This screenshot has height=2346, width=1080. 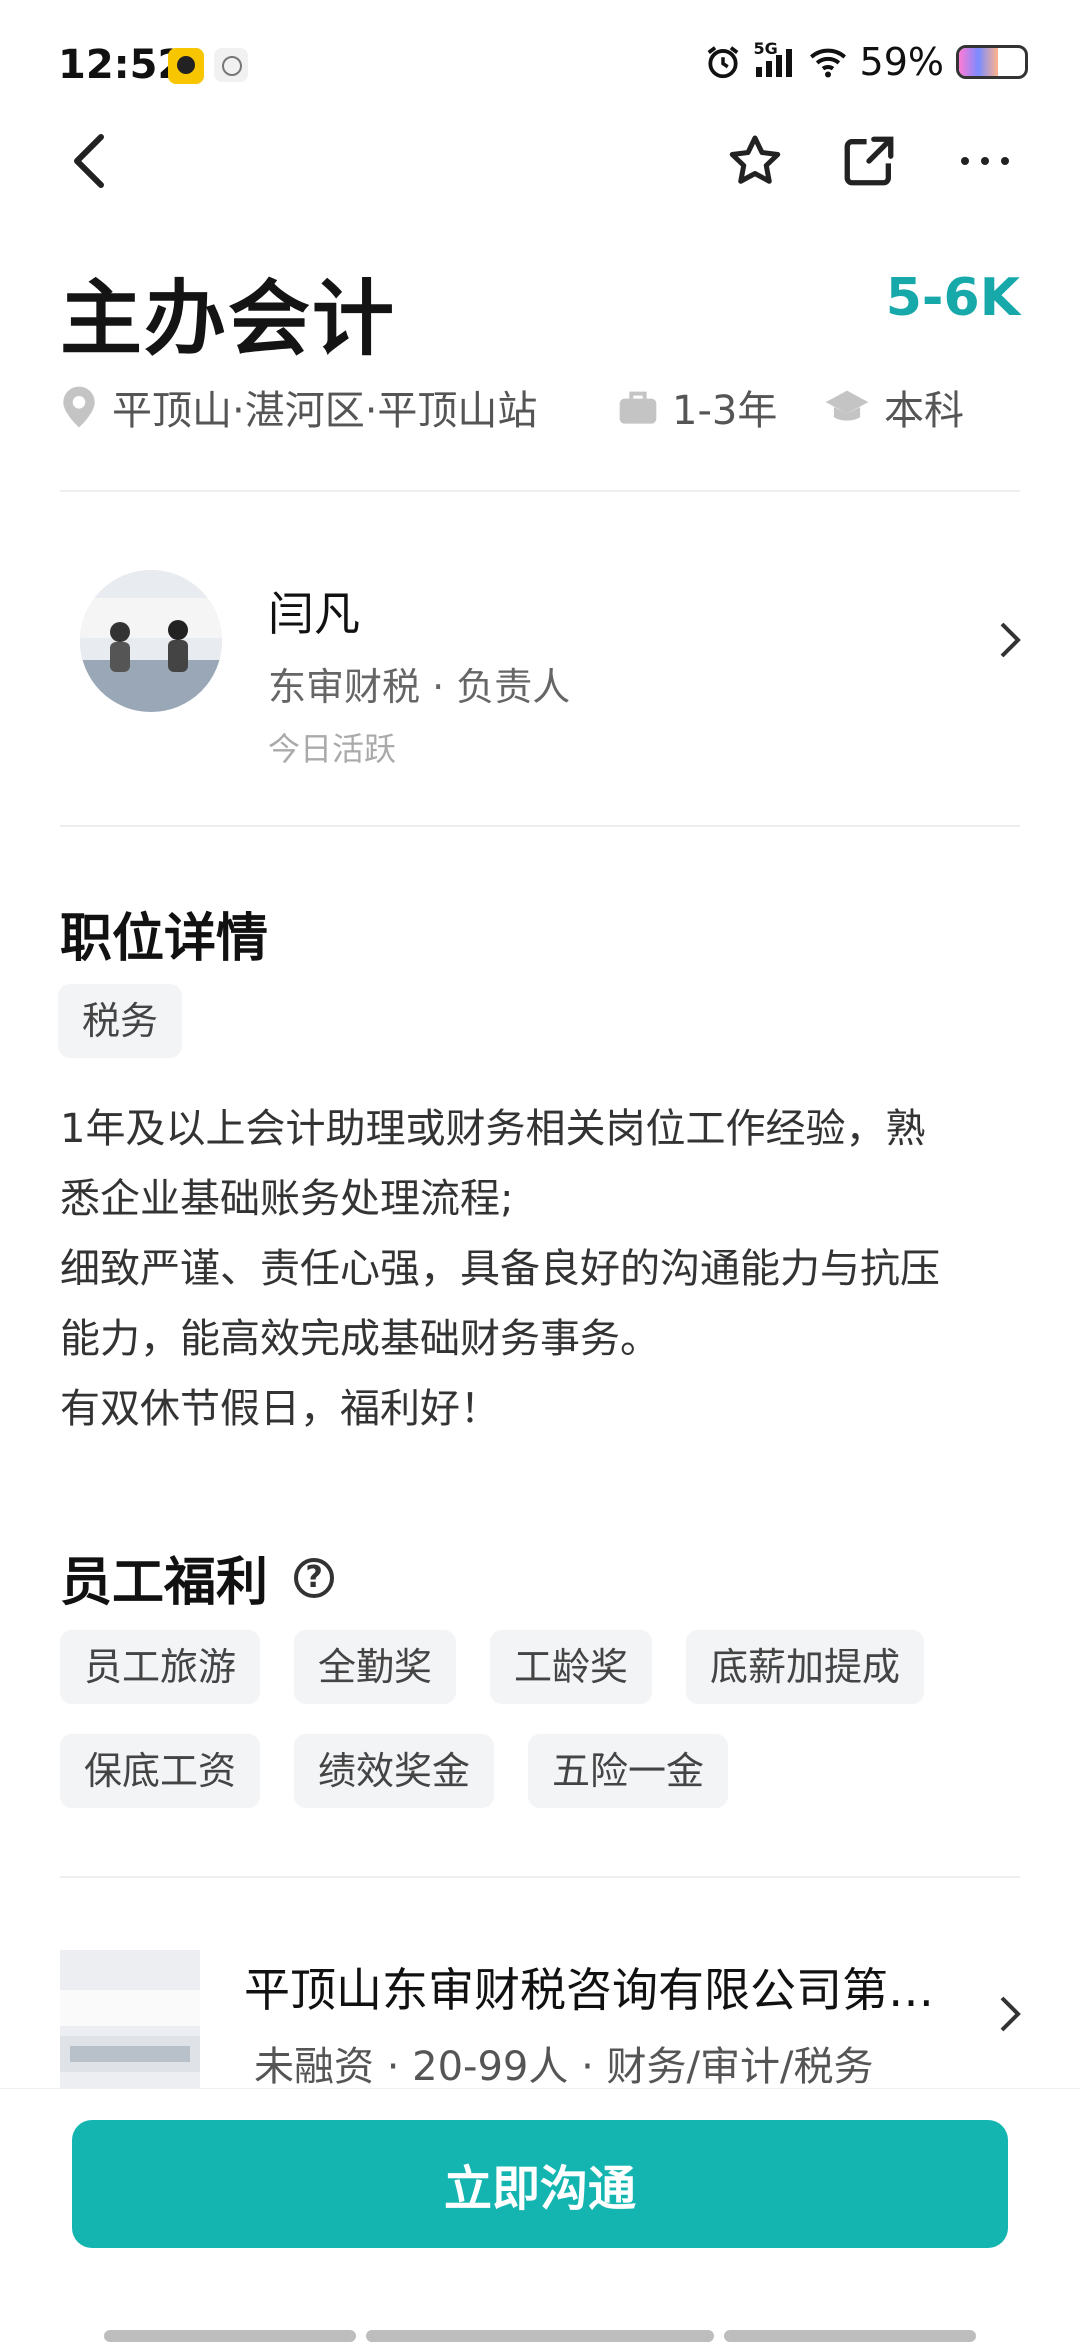 What do you see at coordinates (847, 405) in the screenshot?
I see `graduation-cap-icon` at bounding box center [847, 405].